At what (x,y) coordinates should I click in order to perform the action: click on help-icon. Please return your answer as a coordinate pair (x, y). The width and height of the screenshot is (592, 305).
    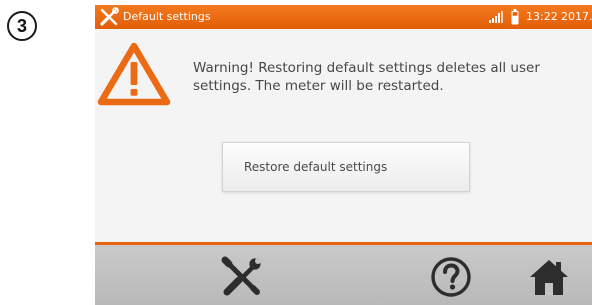
    Looking at the image, I should click on (451, 277).